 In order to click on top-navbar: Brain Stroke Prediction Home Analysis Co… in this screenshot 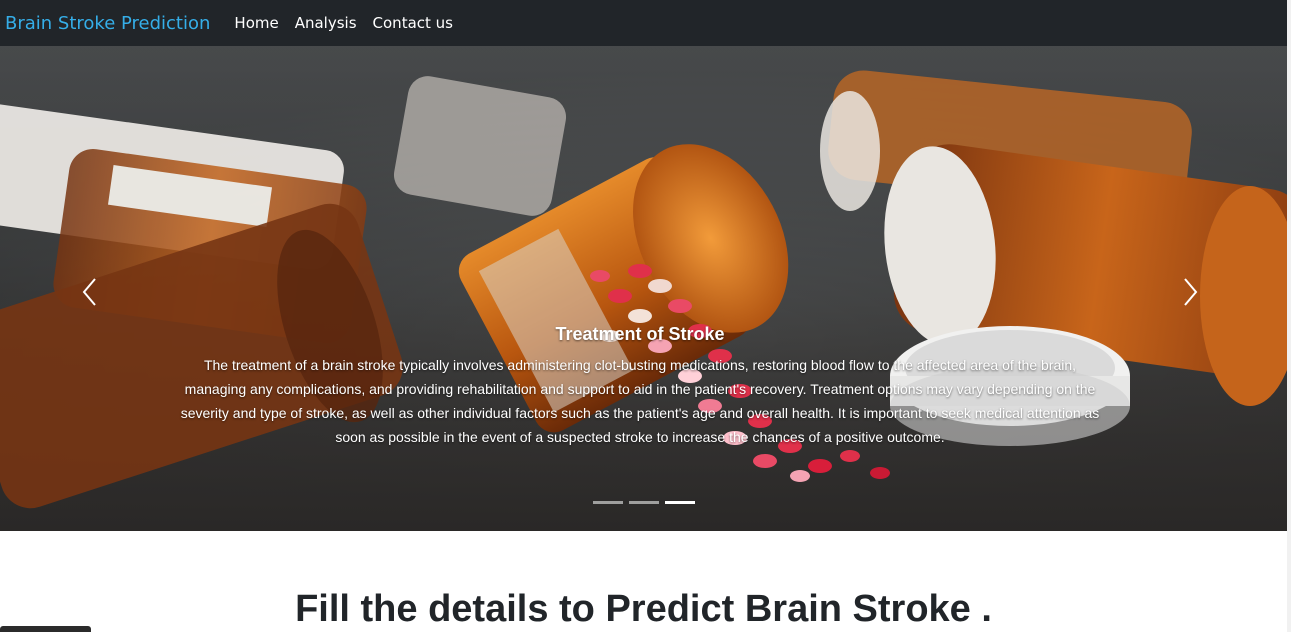, I will do `click(643, 23)`.